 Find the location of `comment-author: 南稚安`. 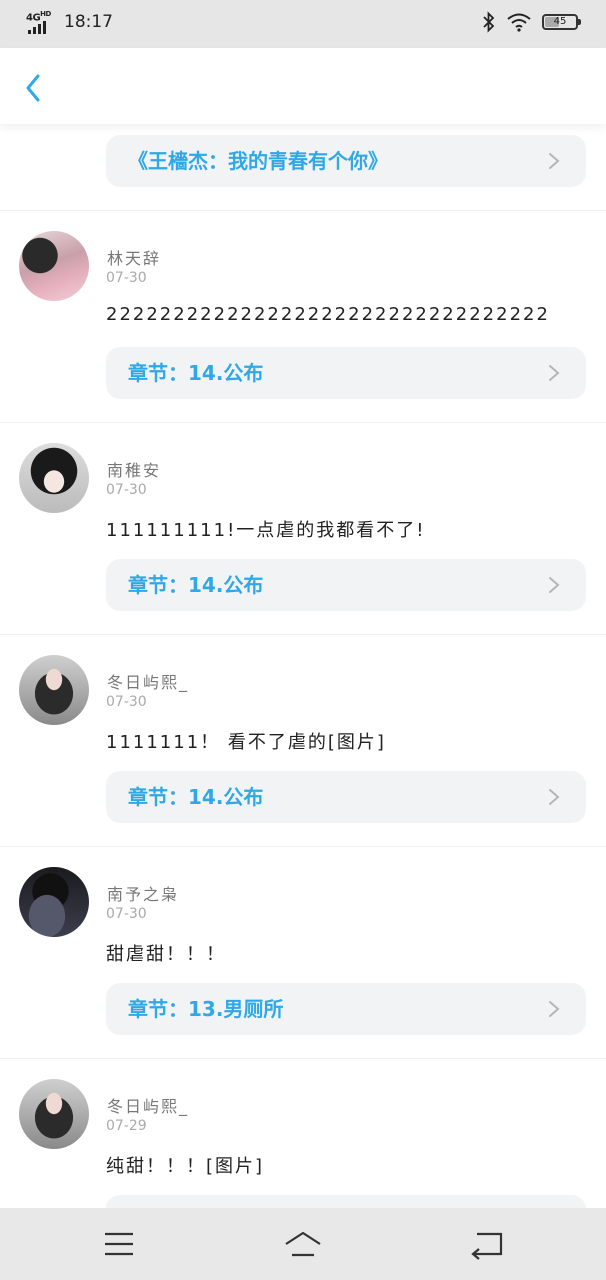

comment-author: 南稚安 is located at coordinates (134, 469).